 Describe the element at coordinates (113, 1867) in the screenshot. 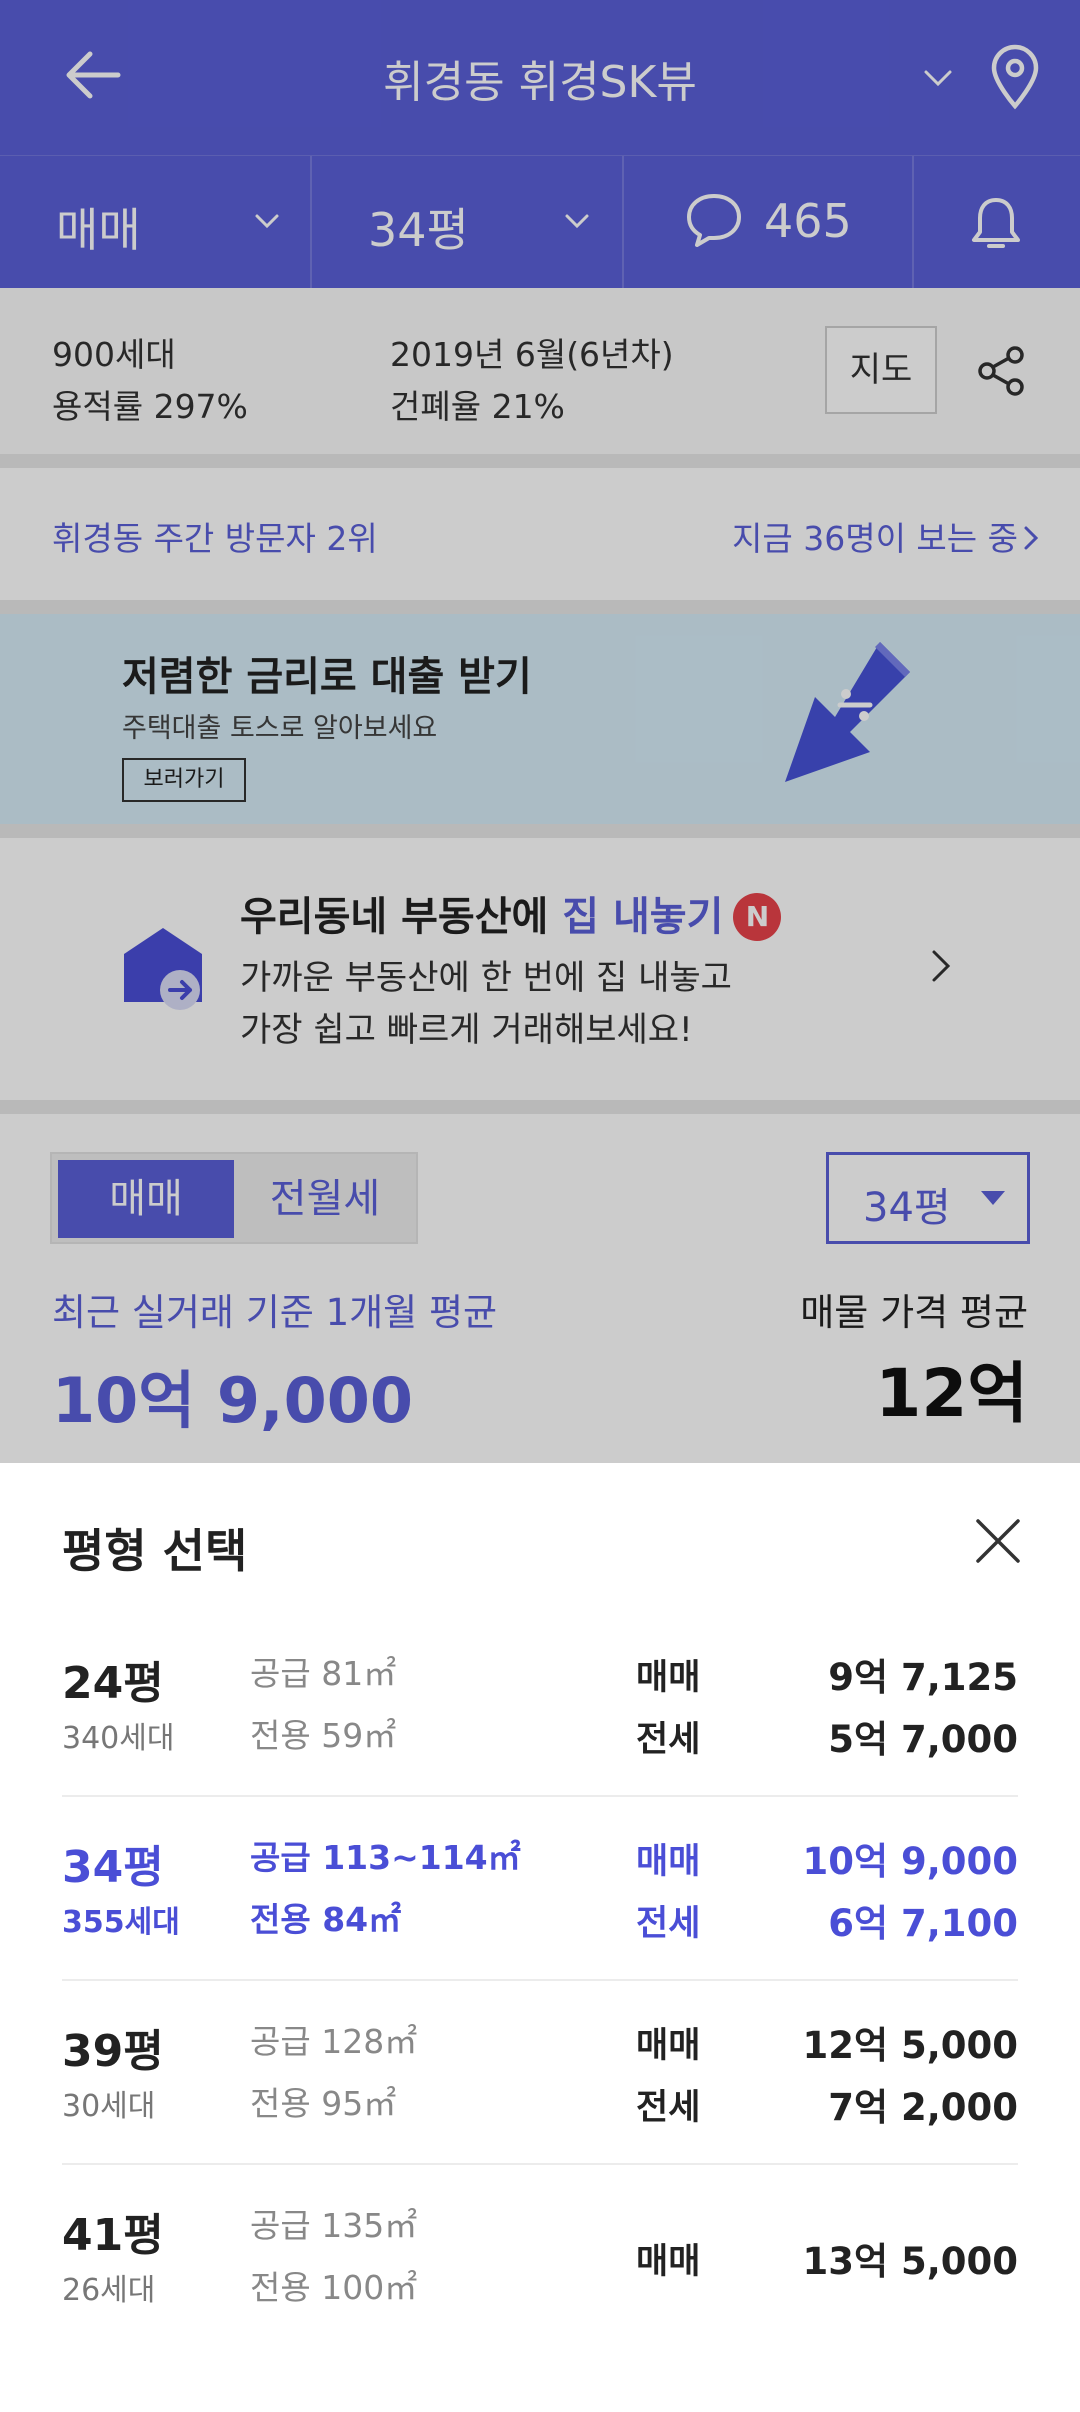

I see `size-pyeong: 34평` at that location.